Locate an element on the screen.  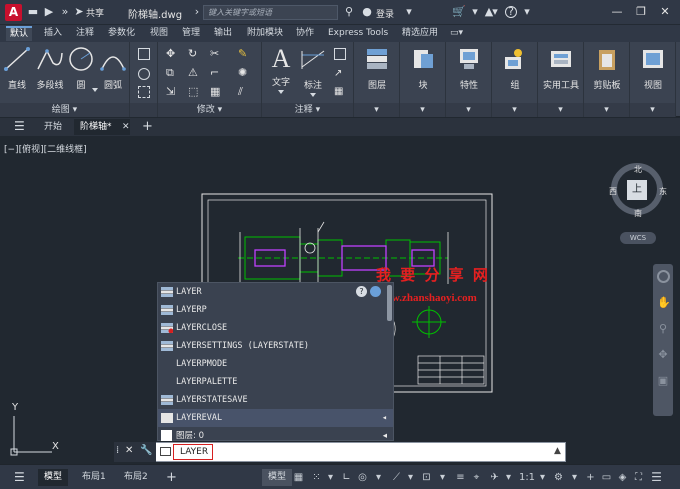
add-layout-icon: + is located at coordinates (171, 477).